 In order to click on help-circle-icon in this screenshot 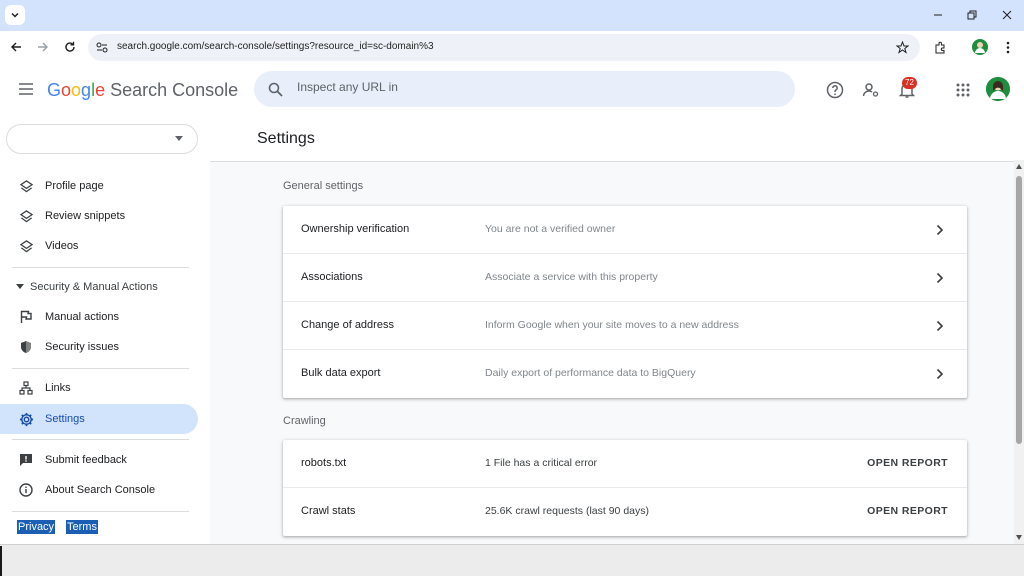, I will do `click(835, 90)`.